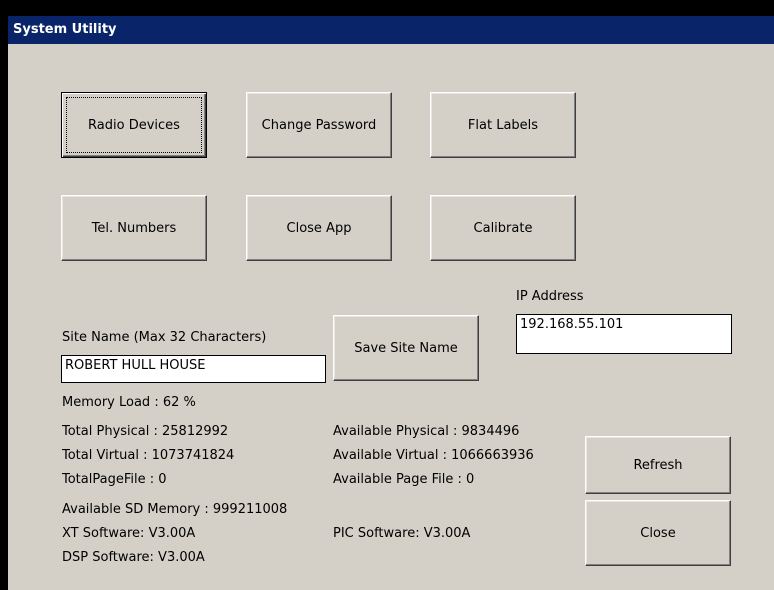 Image resolution: width=774 pixels, height=590 pixels. I want to click on change-password-button-label: Change Password, so click(319, 125).